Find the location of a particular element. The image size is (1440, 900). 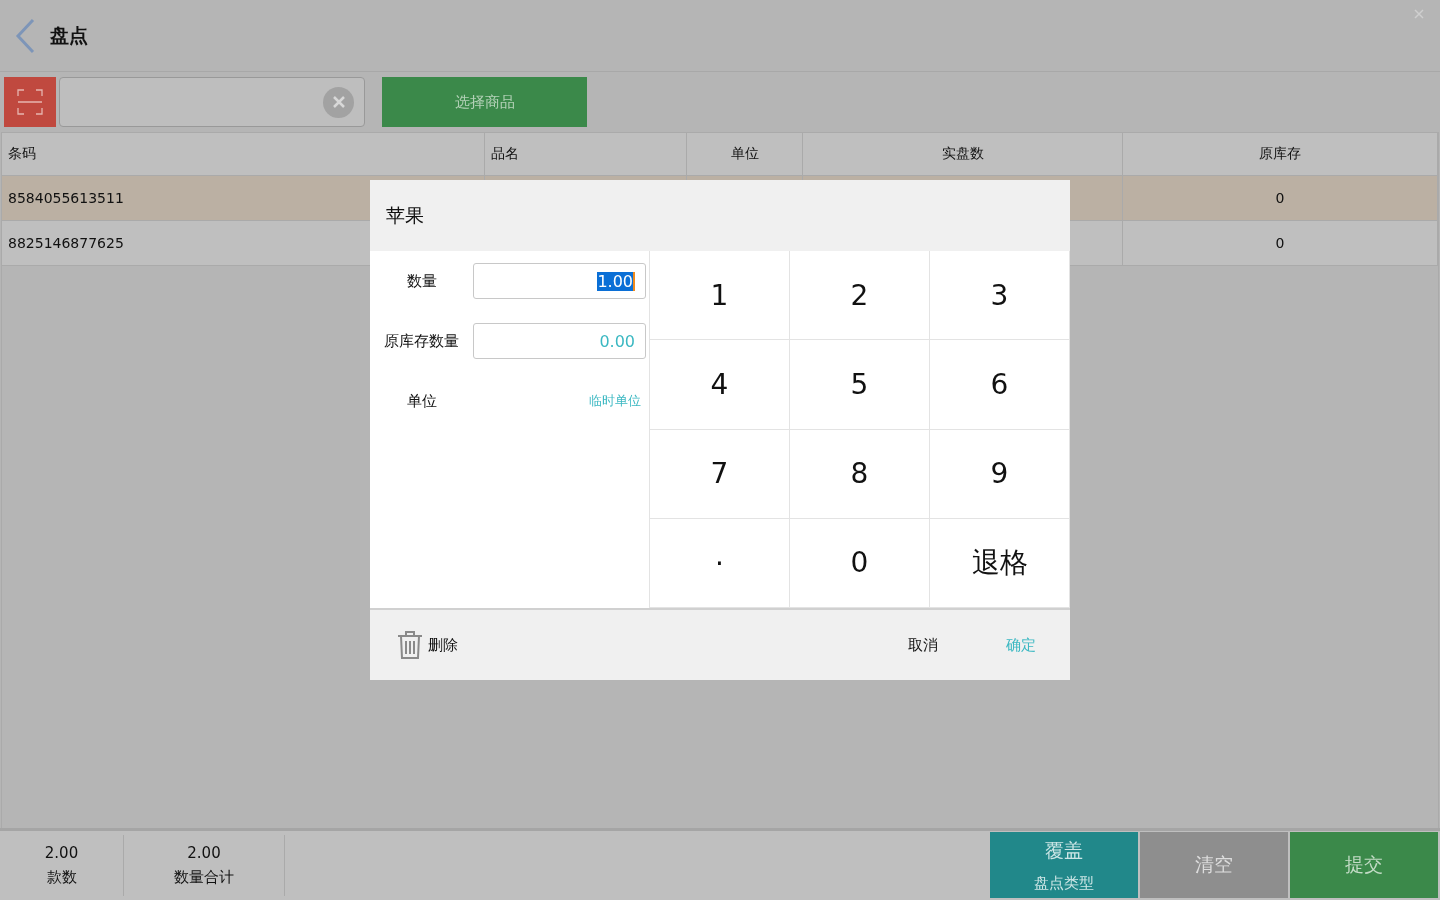

field-label: 数量 is located at coordinates (421, 281).